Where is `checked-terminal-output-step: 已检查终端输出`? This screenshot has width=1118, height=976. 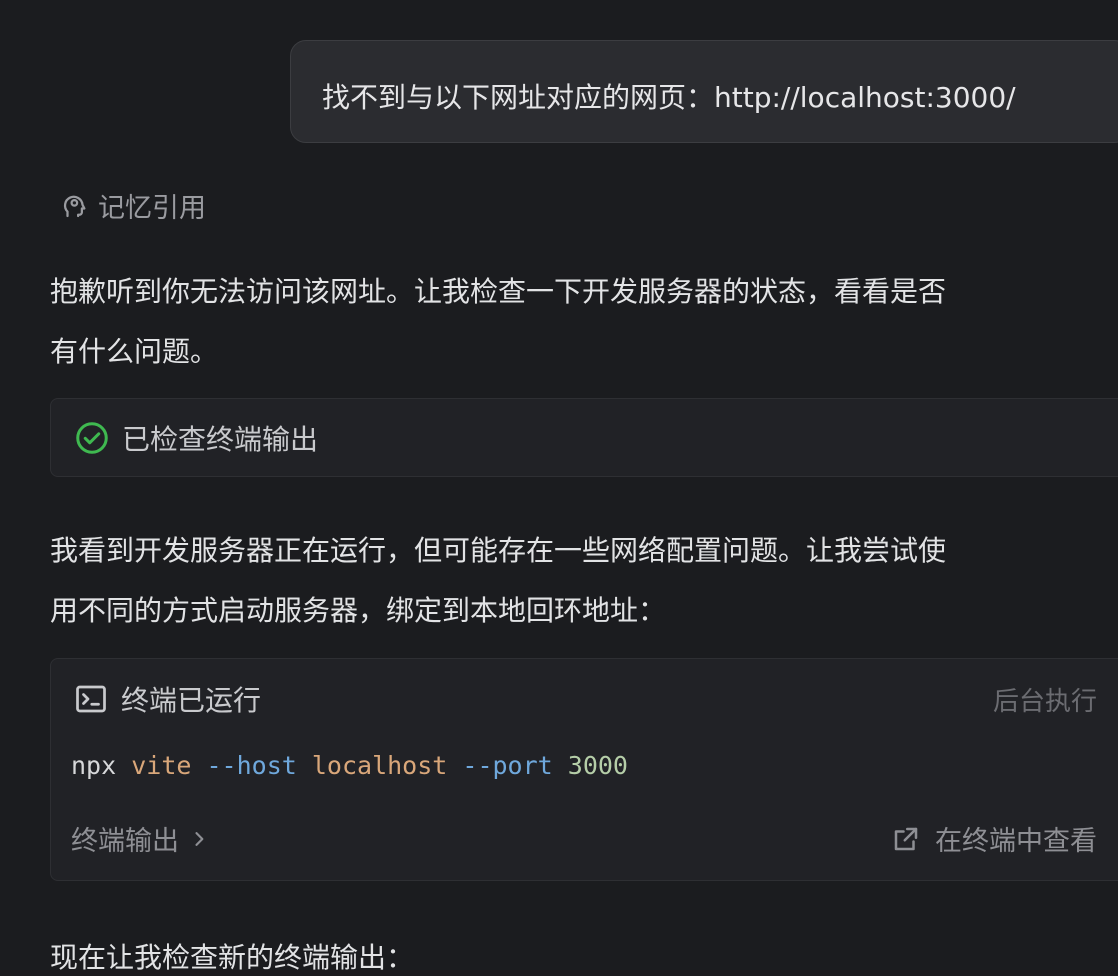
checked-terminal-output-step: 已检查终端输出 is located at coordinates (584, 437).